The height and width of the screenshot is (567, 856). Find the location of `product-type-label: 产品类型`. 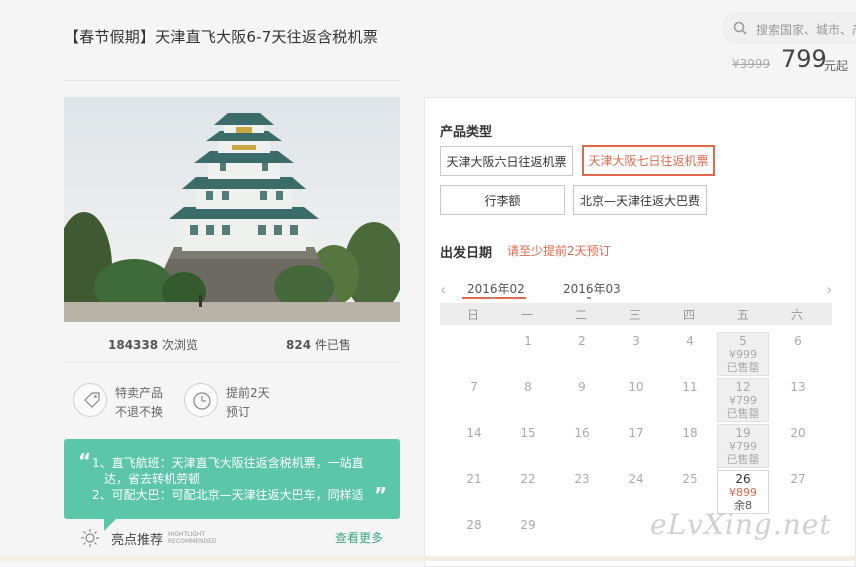

product-type-label: 产品类型 is located at coordinates (466, 132).